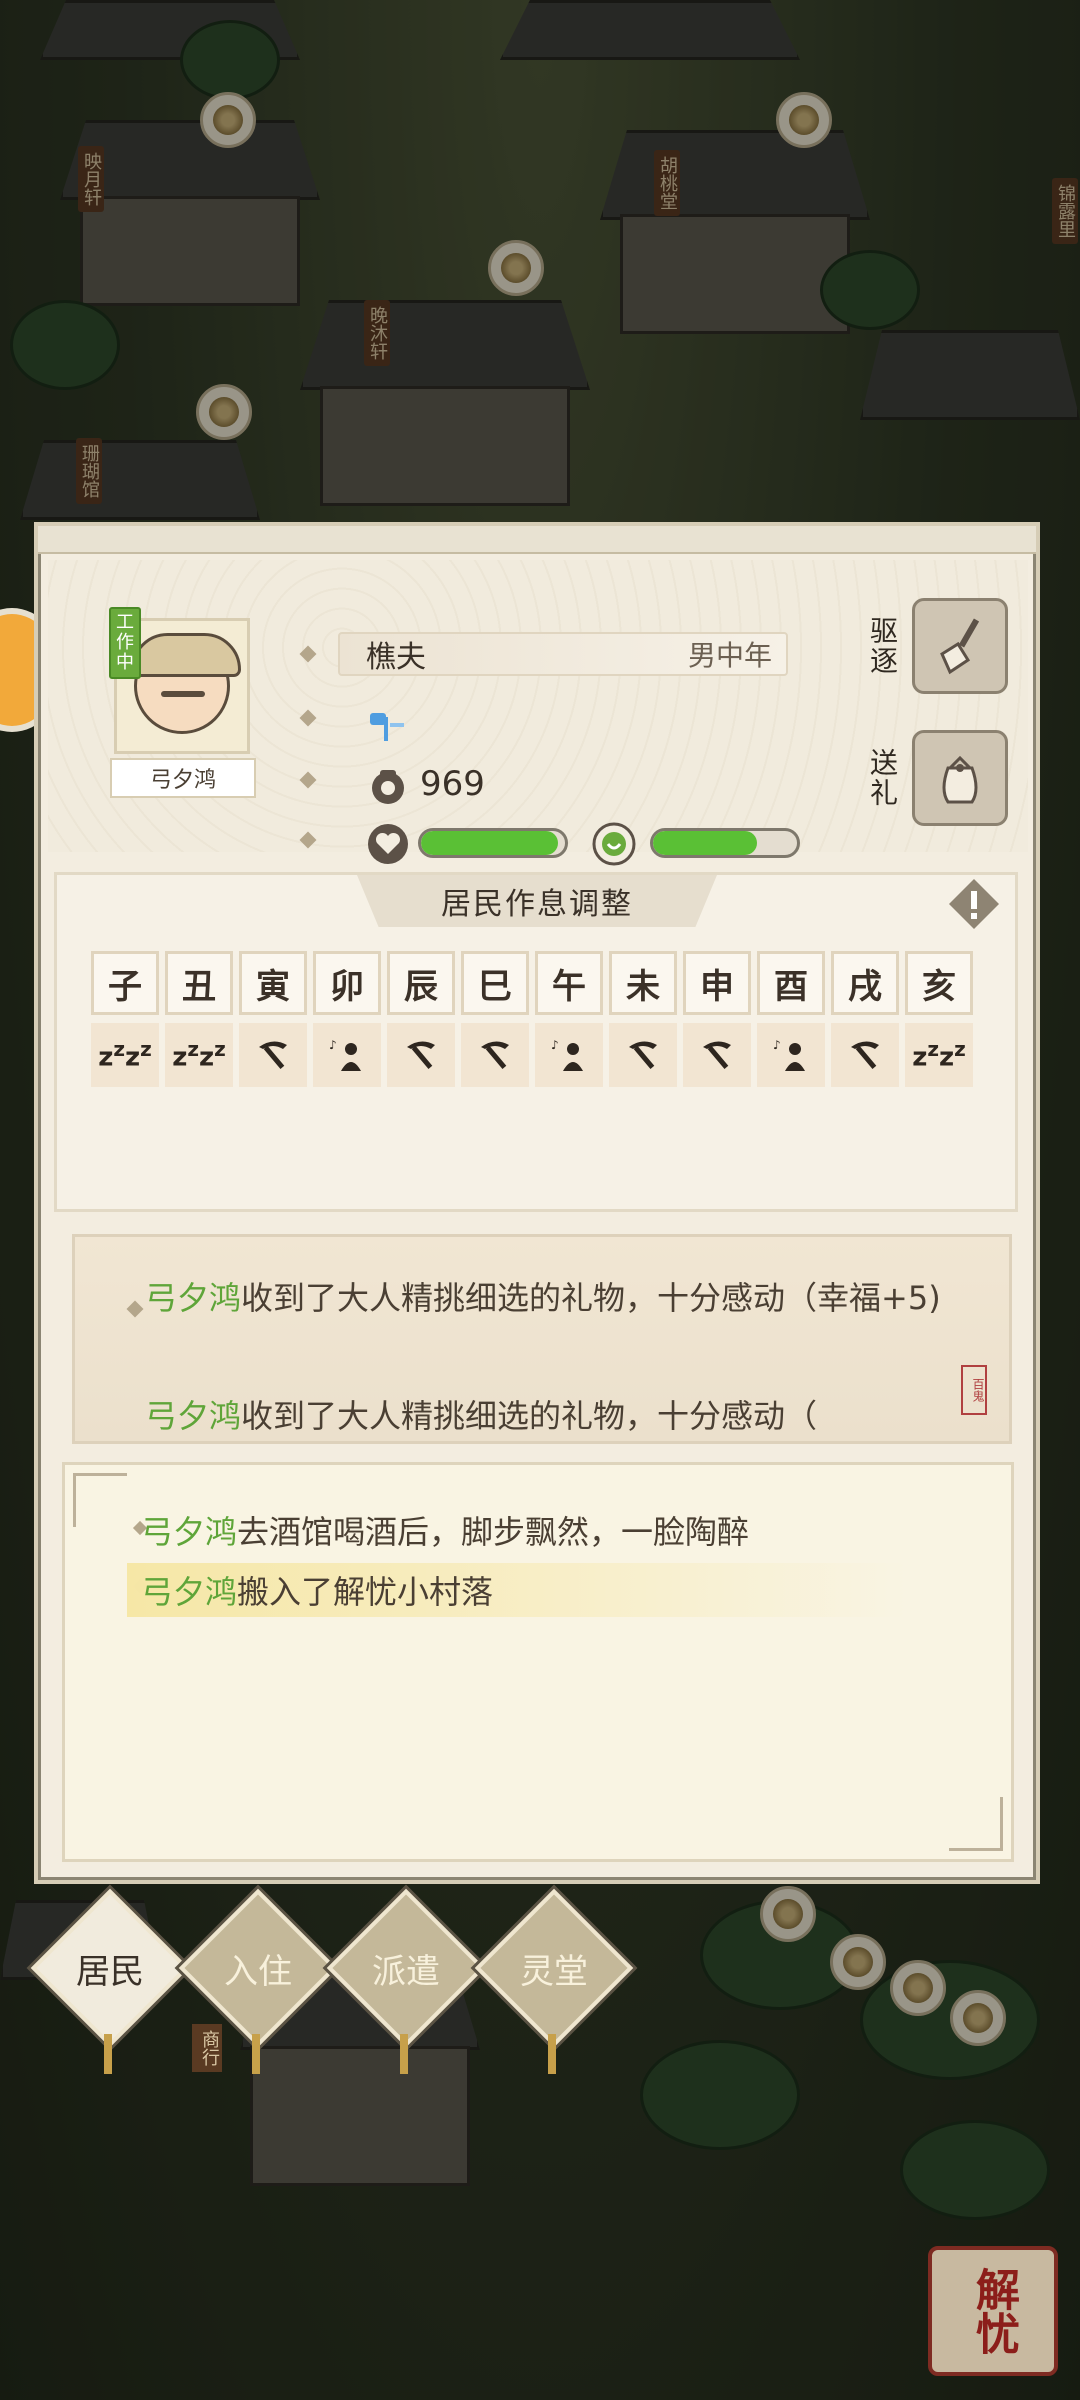  What do you see at coordinates (882, 778) in the screenshot?
I see `gift-label: 送礼` at bounding box center [882, 778].